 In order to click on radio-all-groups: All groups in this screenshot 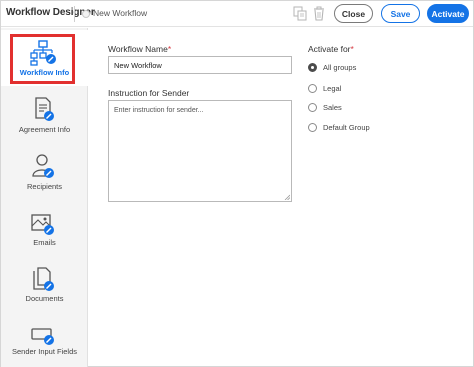, I will do `click(332, 67)`.